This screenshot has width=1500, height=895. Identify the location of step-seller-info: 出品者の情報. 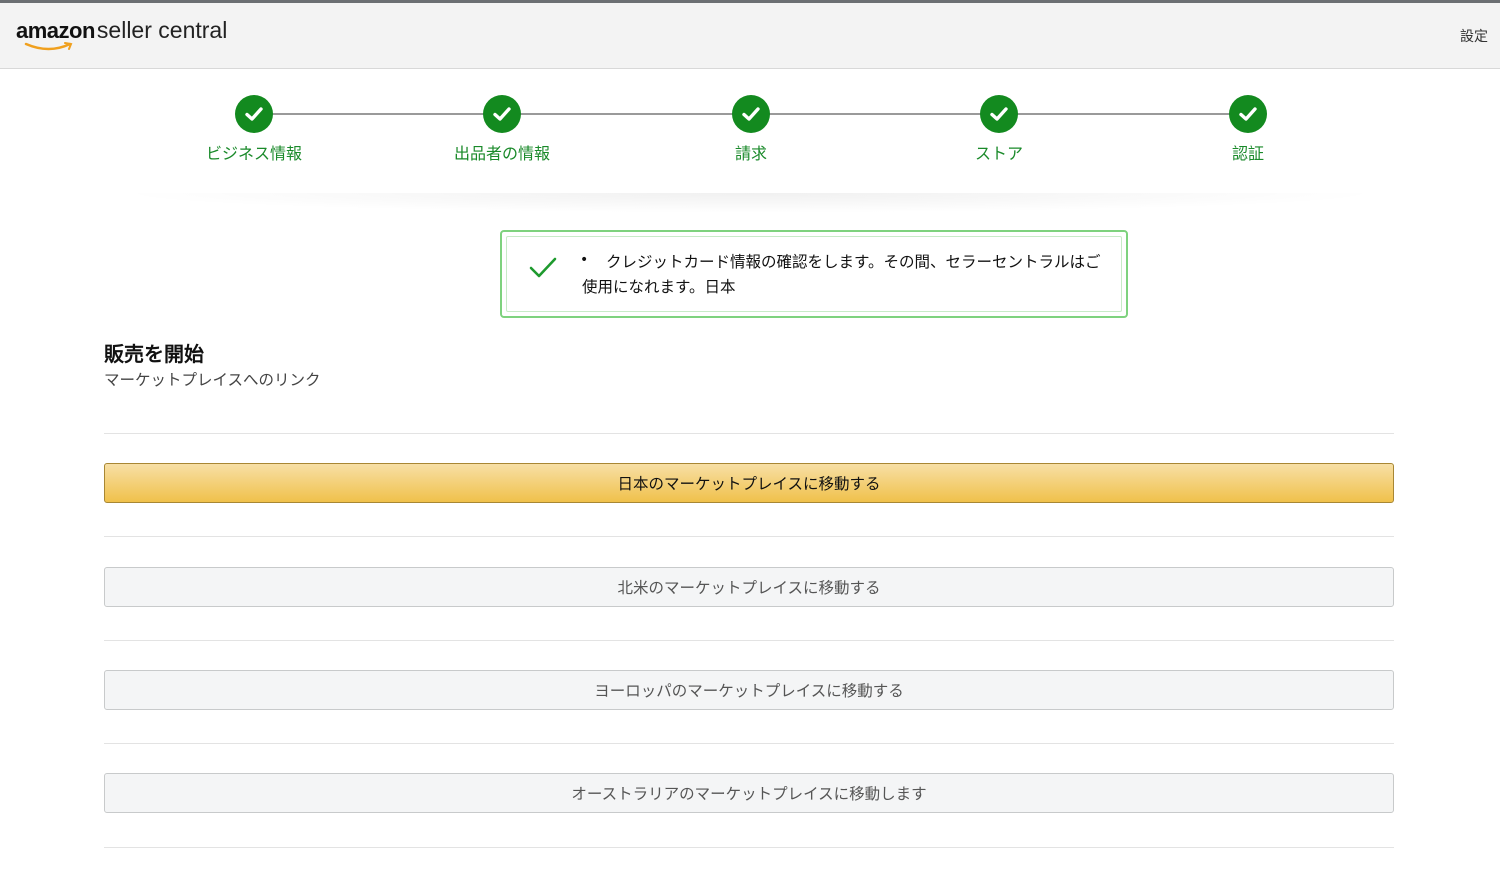
(502, 129).